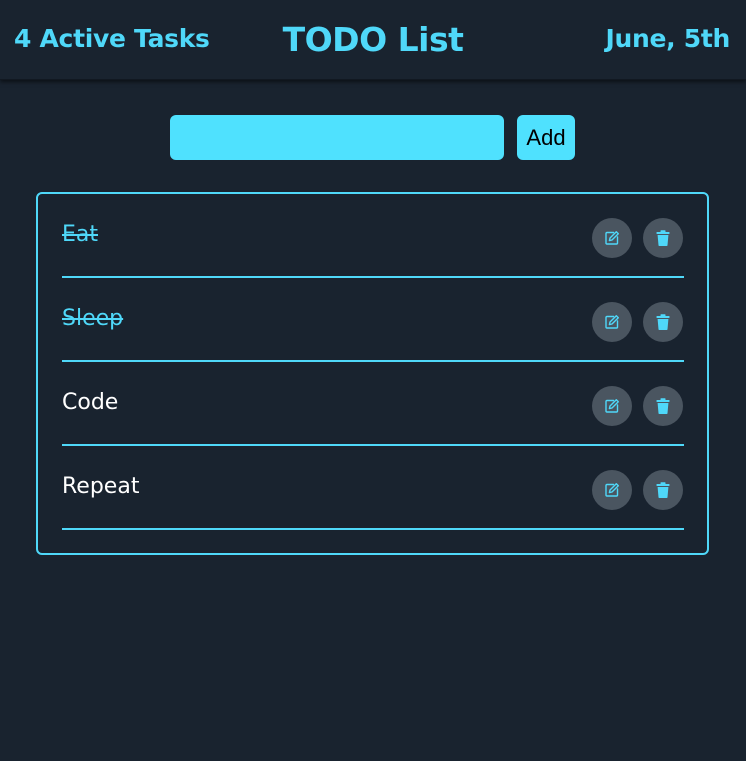 This screenshot has height=761, width=746. I want to click on todo-label: Sleep, so click(92, 318).